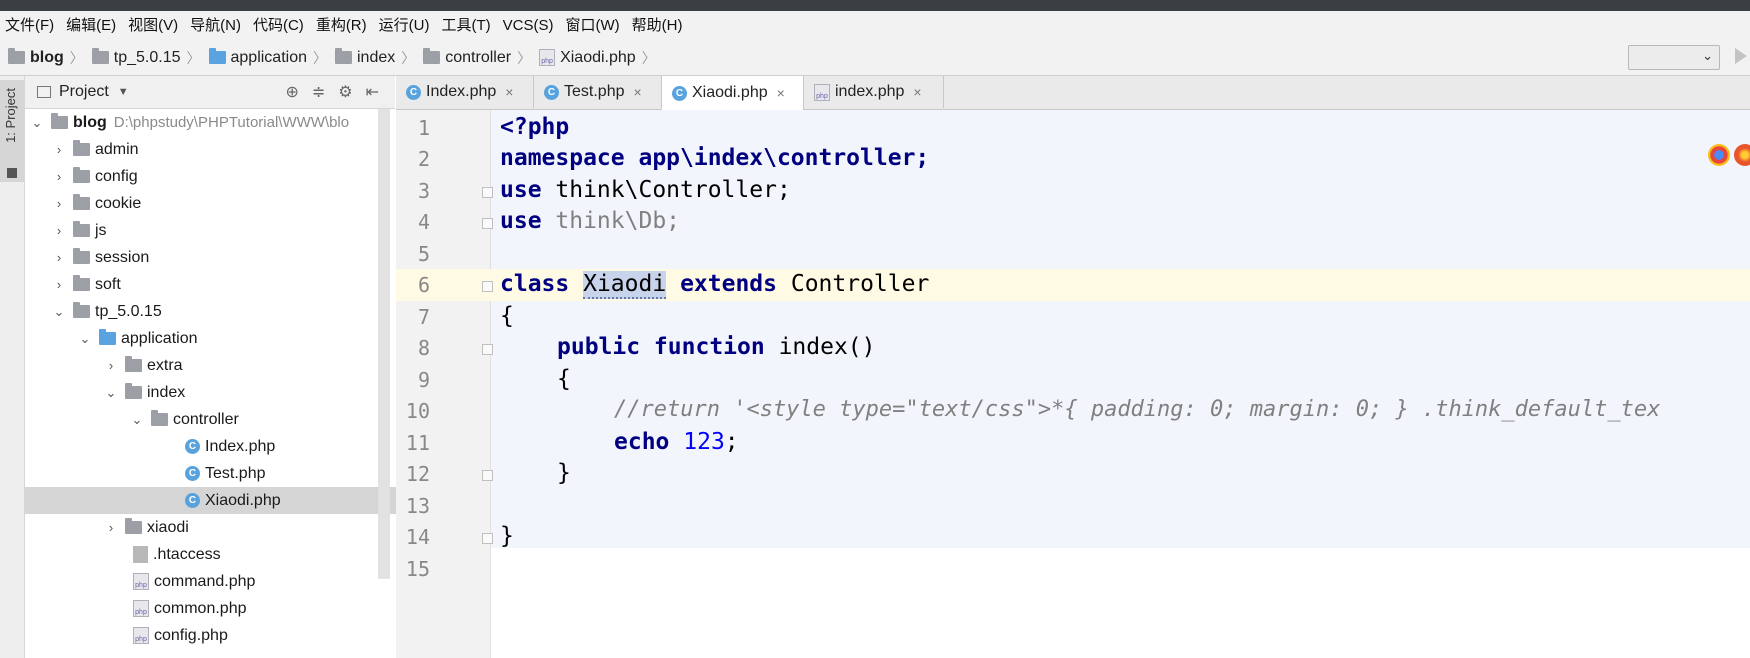 The image size is (1750, 658). I want to click on menu-window: 窗口(W), so click(593, 25).